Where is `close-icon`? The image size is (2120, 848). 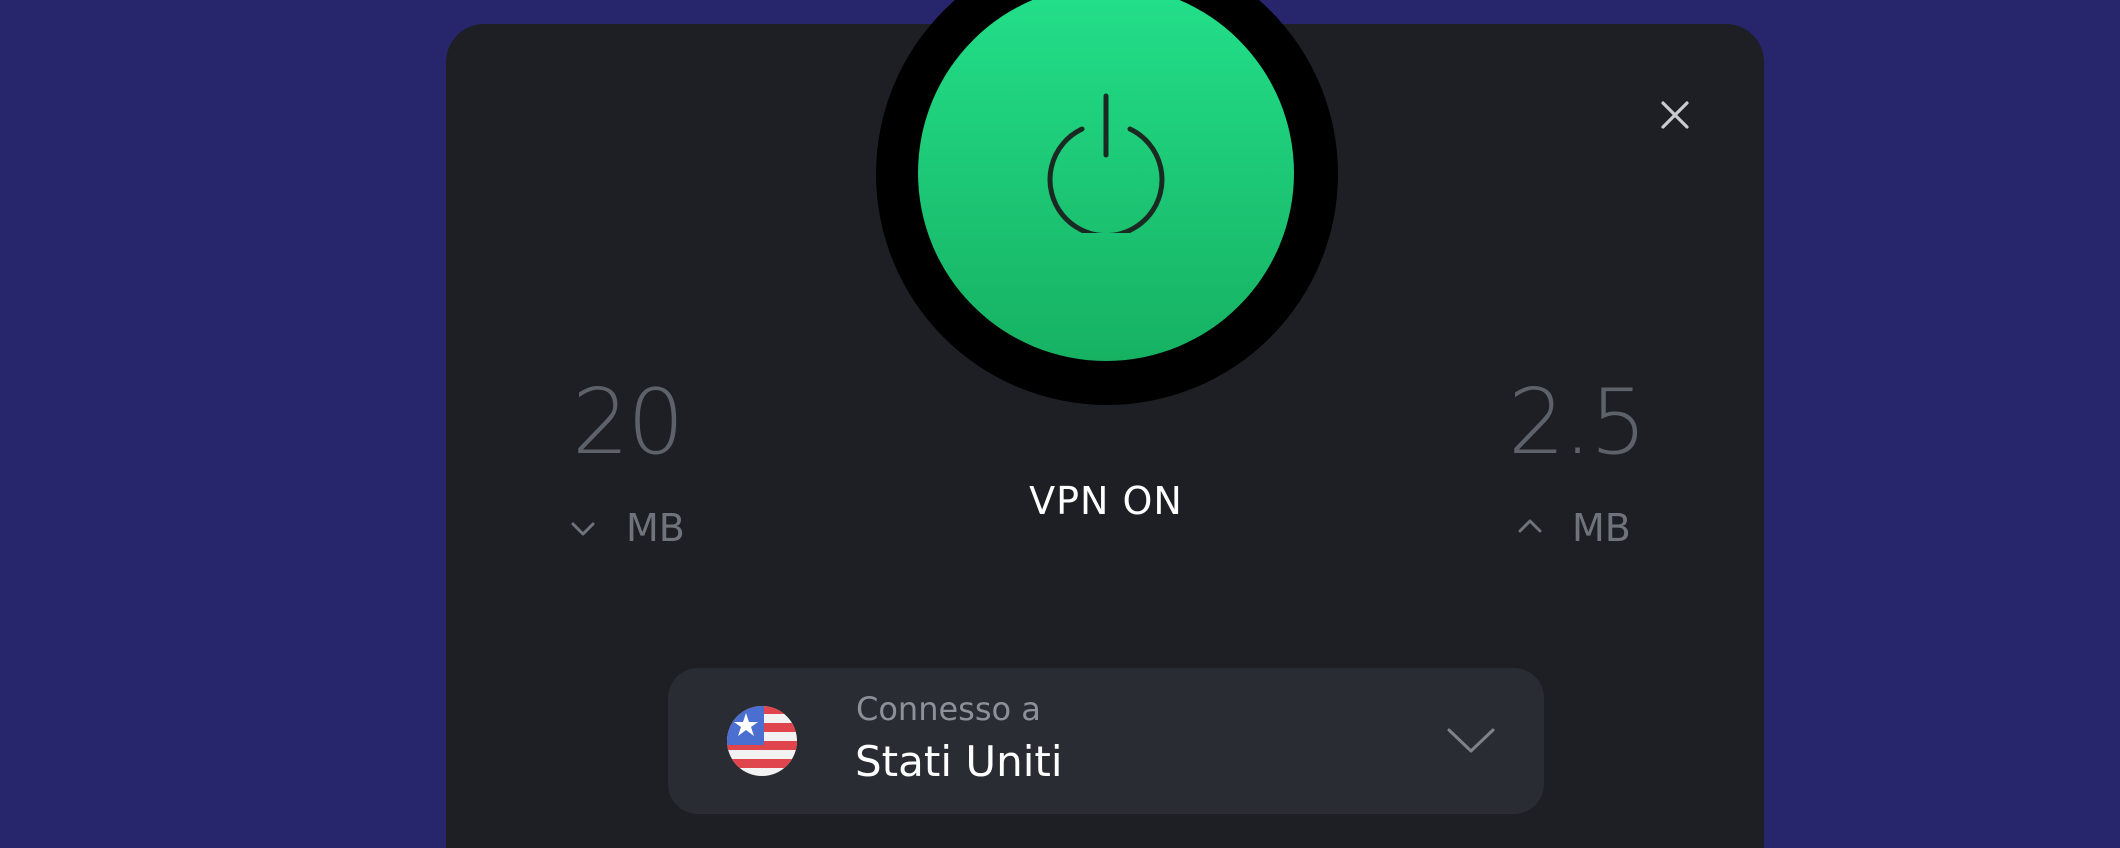 close-icon is located at coordinates (1675, 115).